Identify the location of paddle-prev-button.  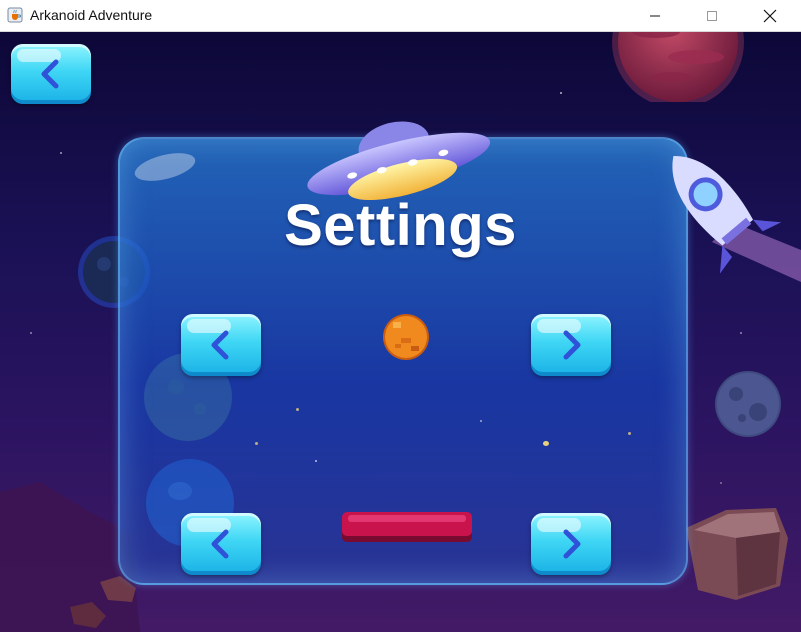
(221, 544).